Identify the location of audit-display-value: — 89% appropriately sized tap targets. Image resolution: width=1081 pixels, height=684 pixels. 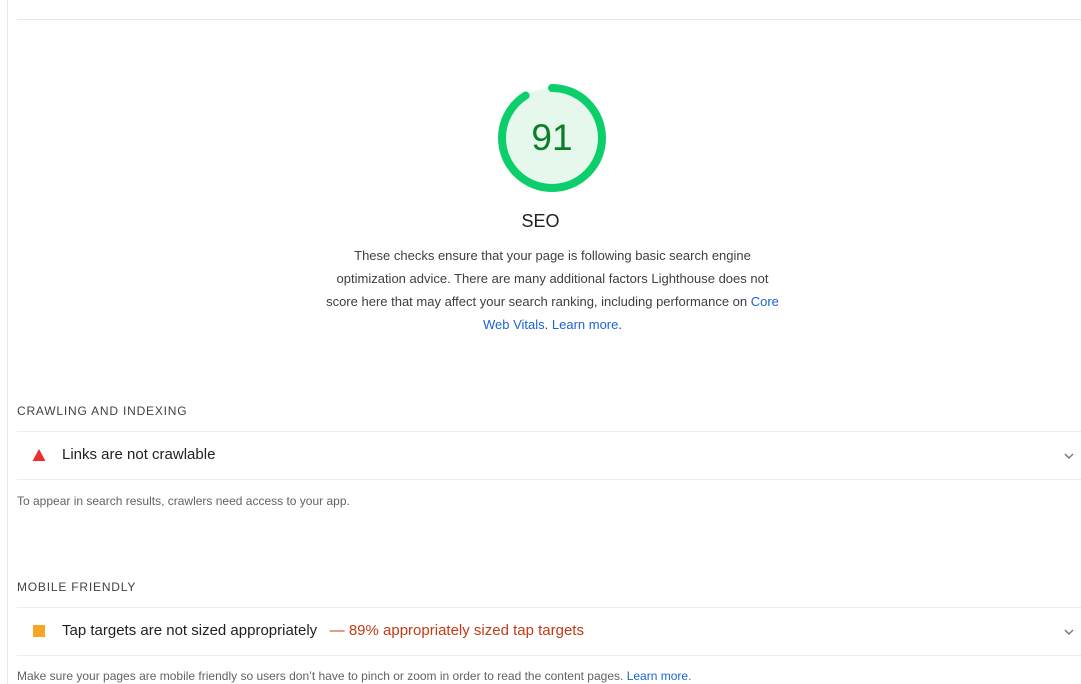
(452, 630).